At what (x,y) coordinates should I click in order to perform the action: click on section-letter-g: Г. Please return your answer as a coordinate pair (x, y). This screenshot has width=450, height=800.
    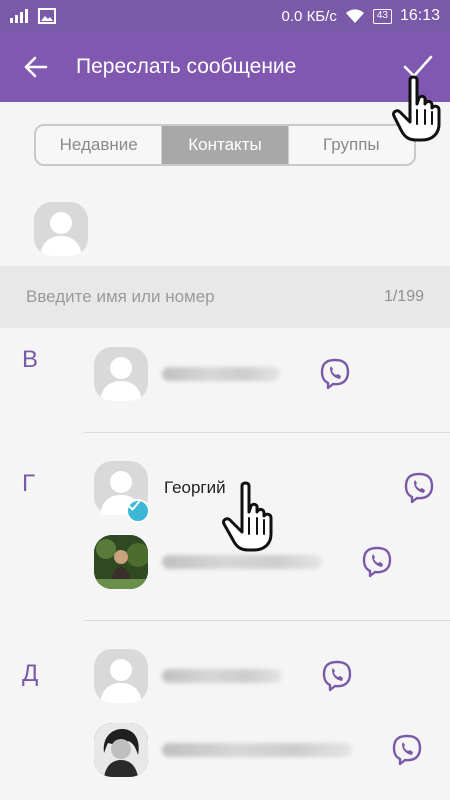
    Looking at the image, I should click on (28, 483).